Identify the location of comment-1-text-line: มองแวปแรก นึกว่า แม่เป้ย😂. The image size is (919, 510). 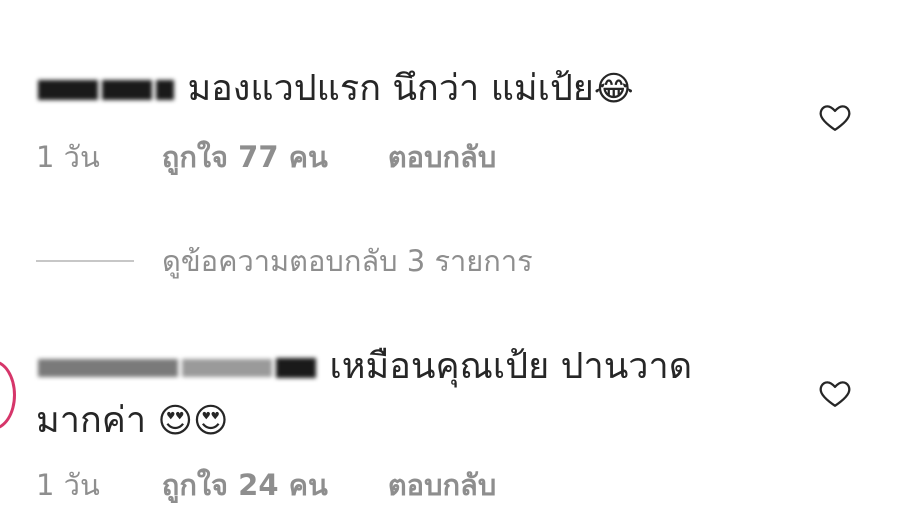
(426, 89).